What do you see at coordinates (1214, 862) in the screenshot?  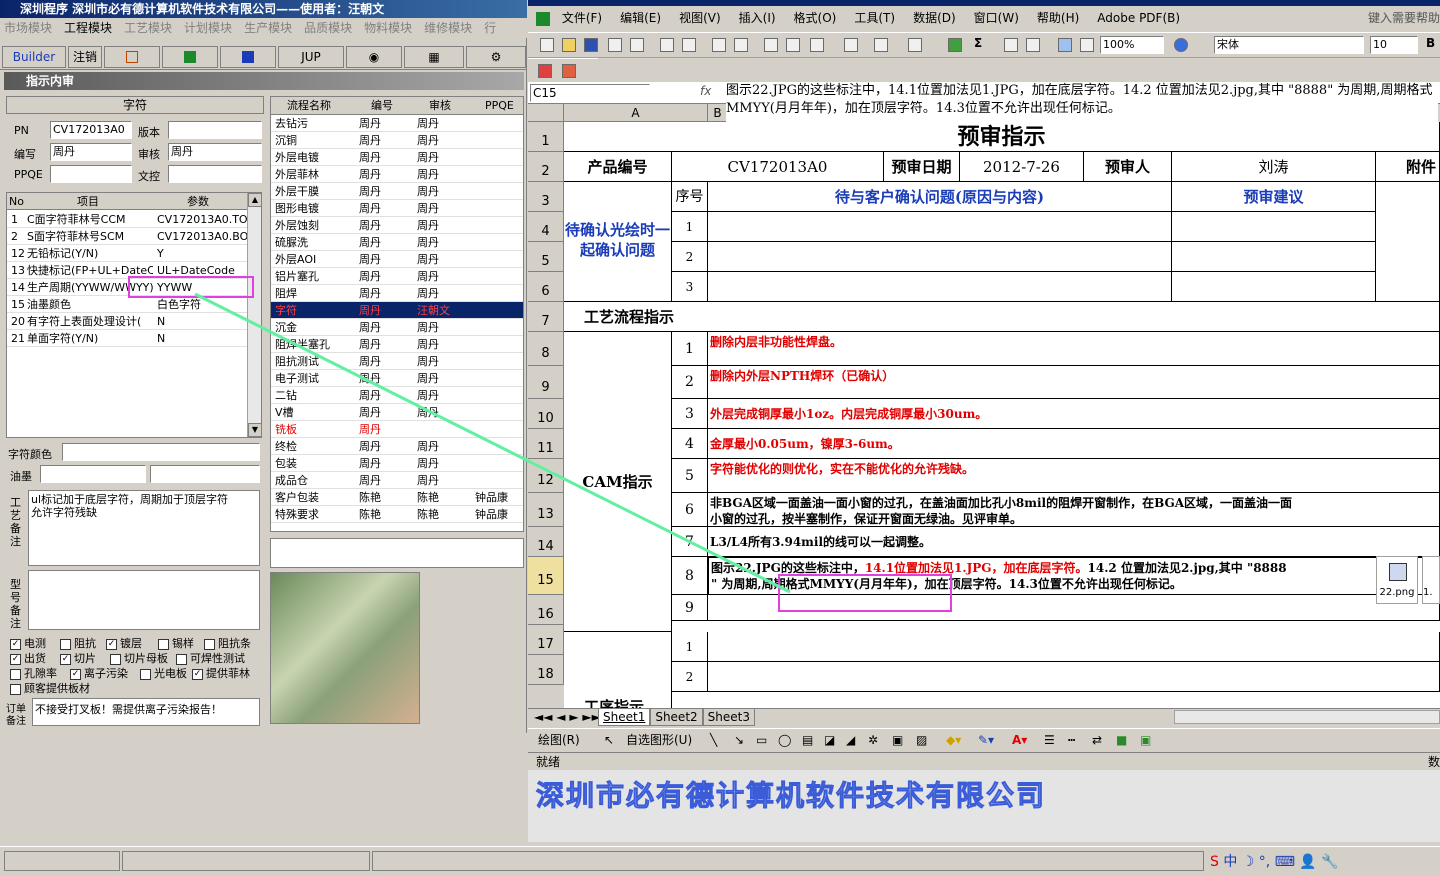 I see `sogou-icon: S` at bounding box center [1214, 862].